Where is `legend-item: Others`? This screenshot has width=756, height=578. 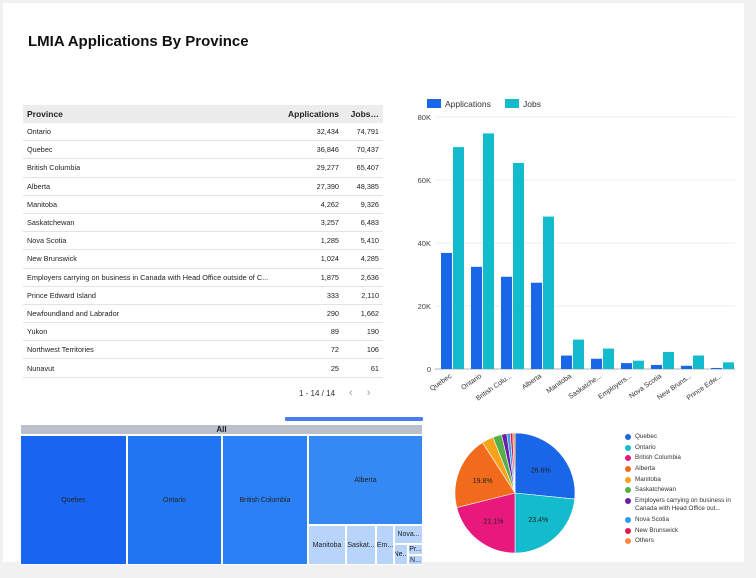 legend-item: Others is located at coordinates (685, 541).